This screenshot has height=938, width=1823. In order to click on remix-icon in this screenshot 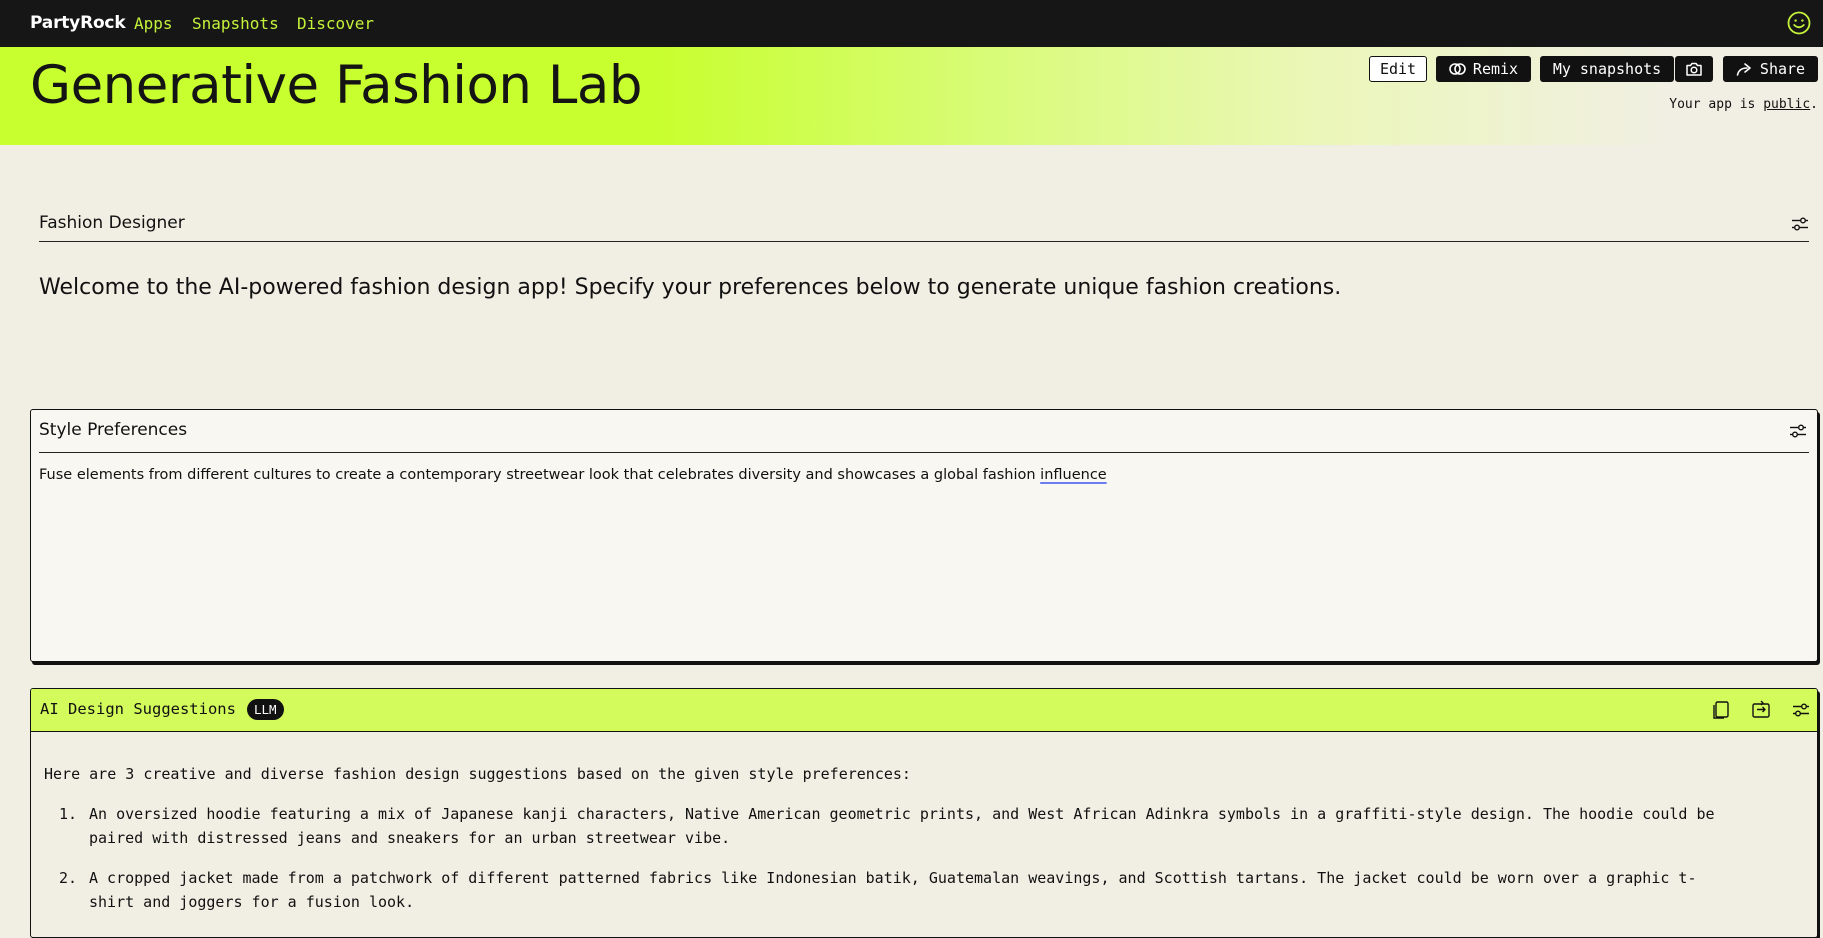, I will do `click(1457, 69)`.